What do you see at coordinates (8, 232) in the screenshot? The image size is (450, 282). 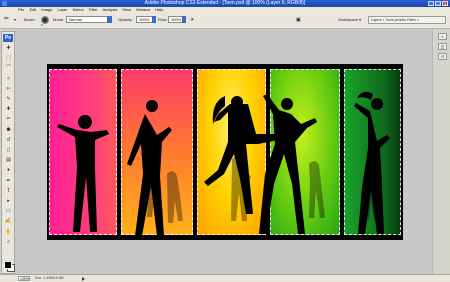 I see `hand-tool-icon: ✋` at bounding box center [8, 232].